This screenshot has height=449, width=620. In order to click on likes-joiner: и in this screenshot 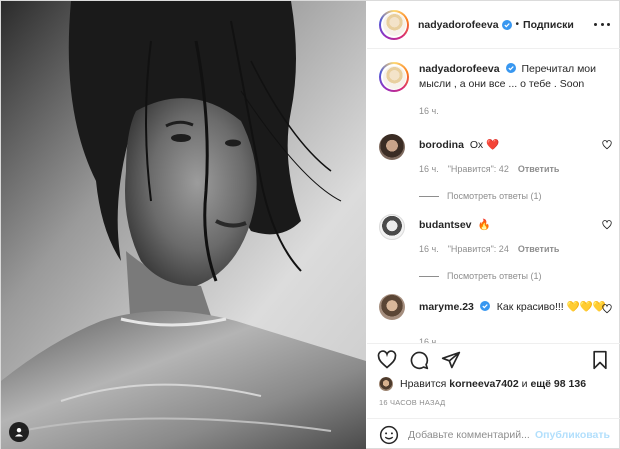, I will do `click(524, 384)`.